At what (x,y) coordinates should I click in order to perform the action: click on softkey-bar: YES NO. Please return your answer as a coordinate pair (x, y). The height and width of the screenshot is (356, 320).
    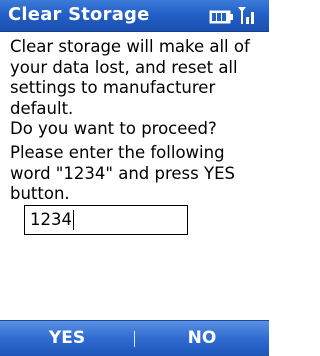
    Looking at the image, I should click on (134, 338).